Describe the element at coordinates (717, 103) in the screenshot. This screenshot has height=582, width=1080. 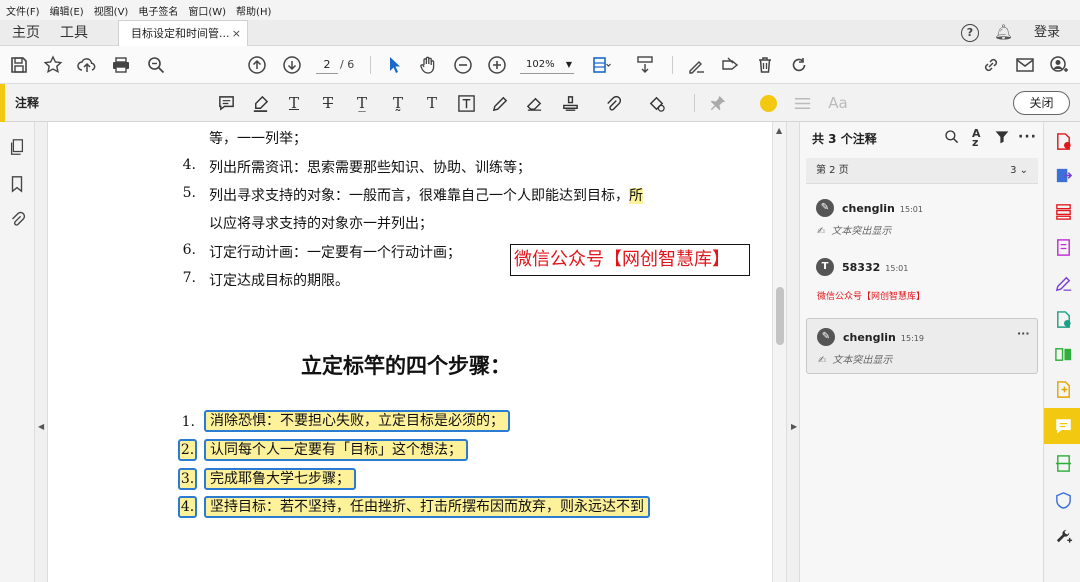
I see `pin-icon` at that location.